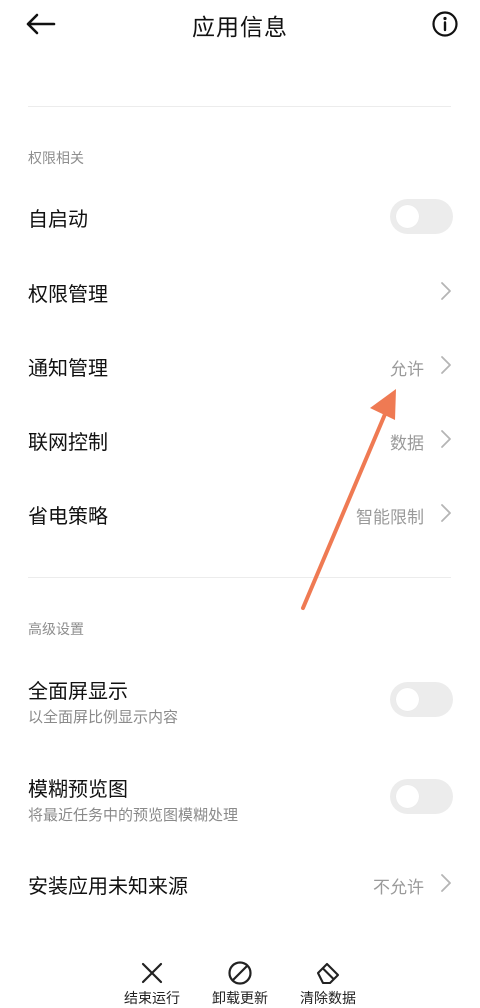 The height and width of the screenshot is (1008, 480). I want to click on row-subtitle: 将最近任务中的预览图模糊处理, so click(133, 815).